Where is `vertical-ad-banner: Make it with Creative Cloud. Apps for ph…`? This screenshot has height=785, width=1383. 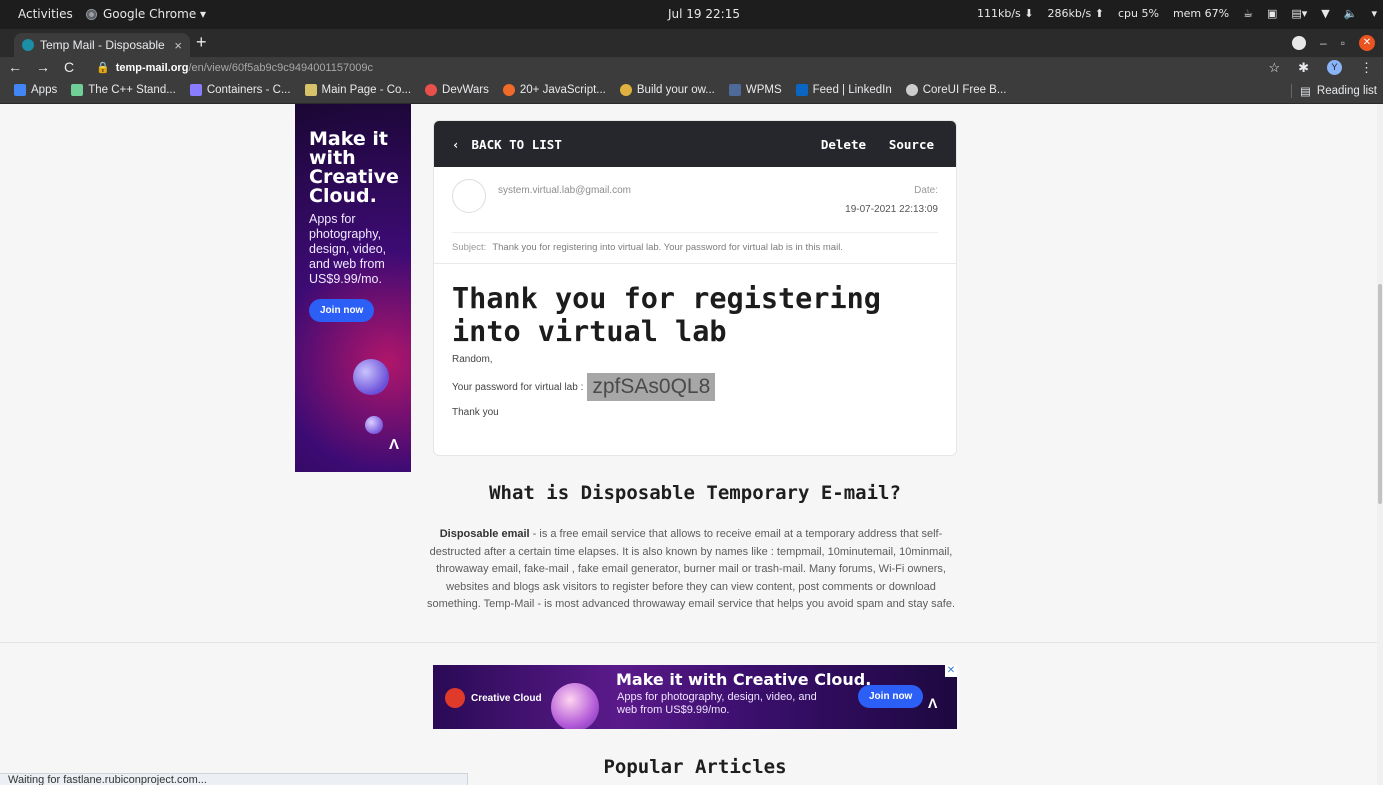 vertical-ad-banner: Make it with Creative Cloud. Apps for ph… is located at coordinates (353, 288).